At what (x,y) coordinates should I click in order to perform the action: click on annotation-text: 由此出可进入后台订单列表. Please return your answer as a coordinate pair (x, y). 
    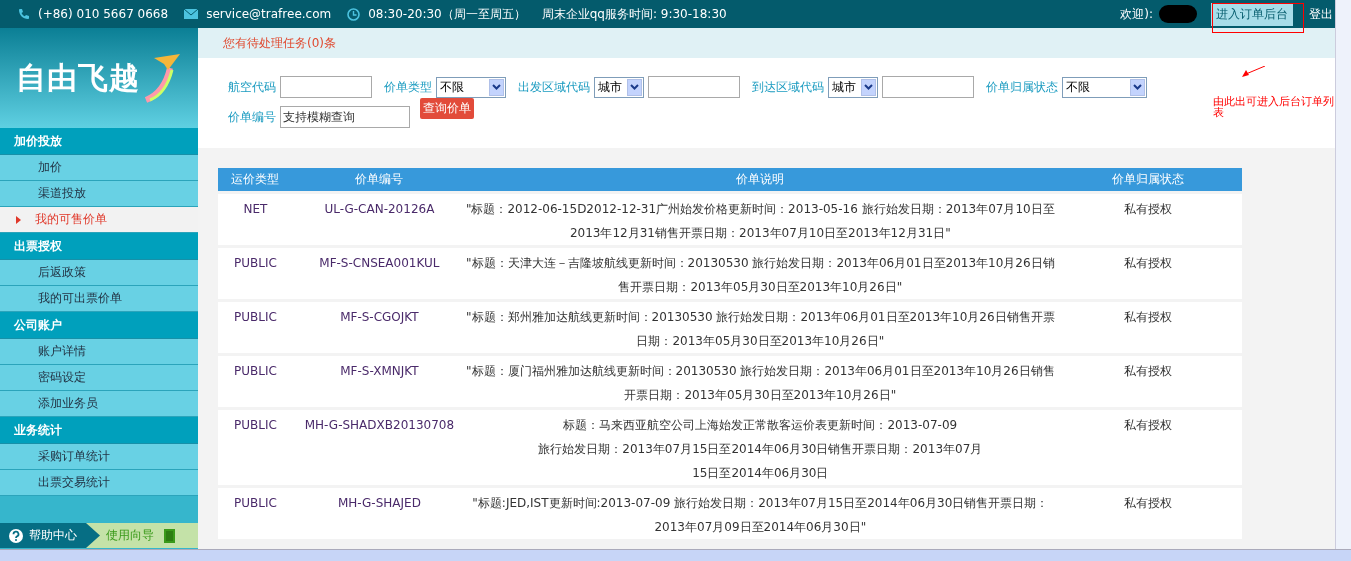
    Looking at the image, I should click on (1273, 107).